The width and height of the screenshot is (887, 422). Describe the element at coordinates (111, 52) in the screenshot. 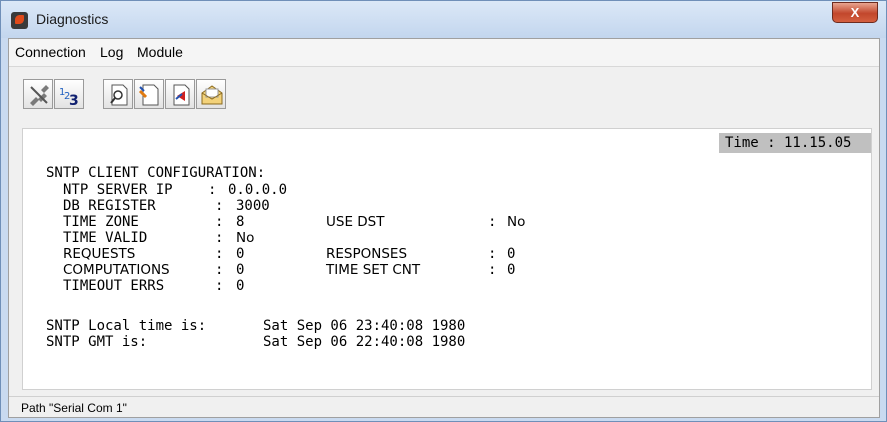

I see `menu-log: Log` at that location.